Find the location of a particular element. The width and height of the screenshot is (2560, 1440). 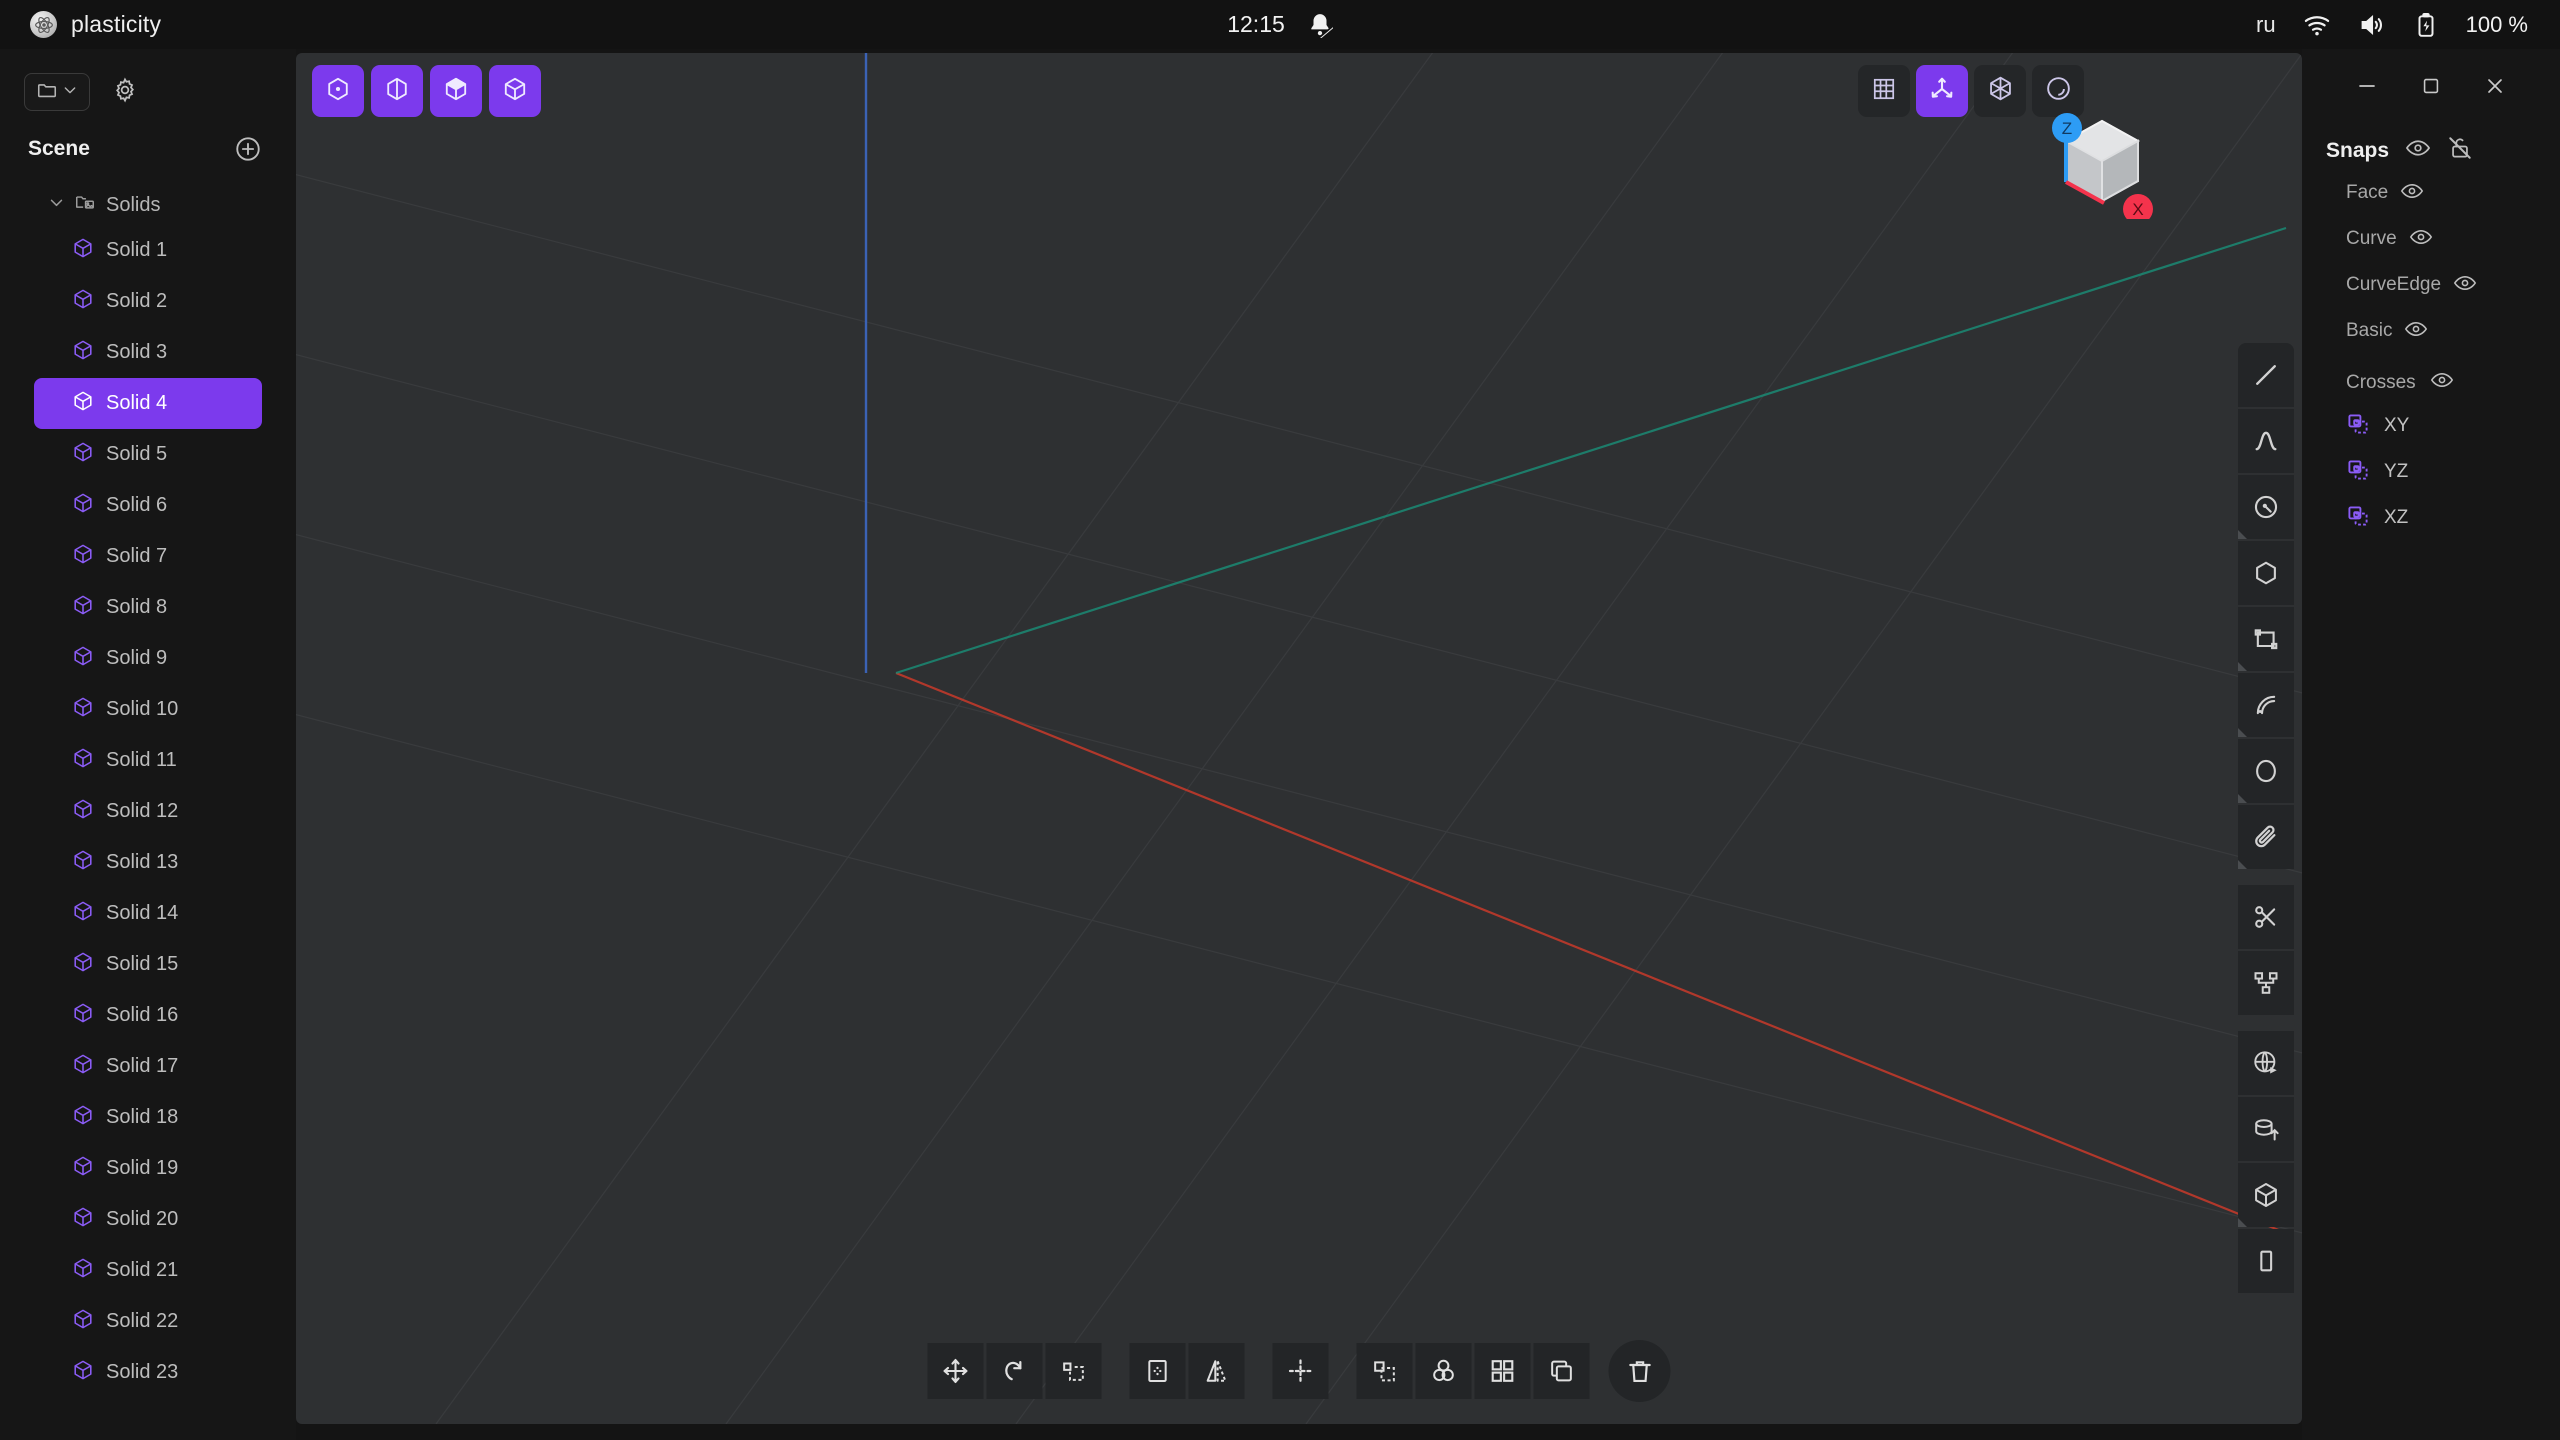

tree-item-solid: Solid 13 is located at coordinates (148, 862).